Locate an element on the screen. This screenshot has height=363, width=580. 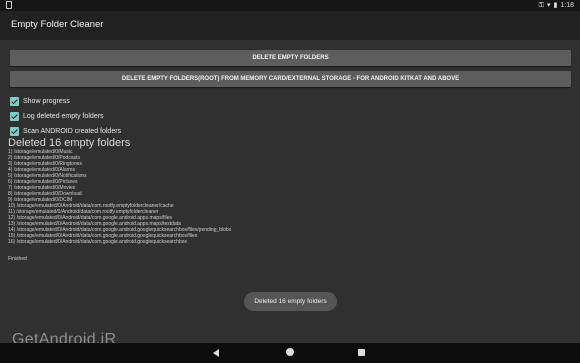
scan-android-label: Scan ANDROID created folders is located at coordinates (72, 131).